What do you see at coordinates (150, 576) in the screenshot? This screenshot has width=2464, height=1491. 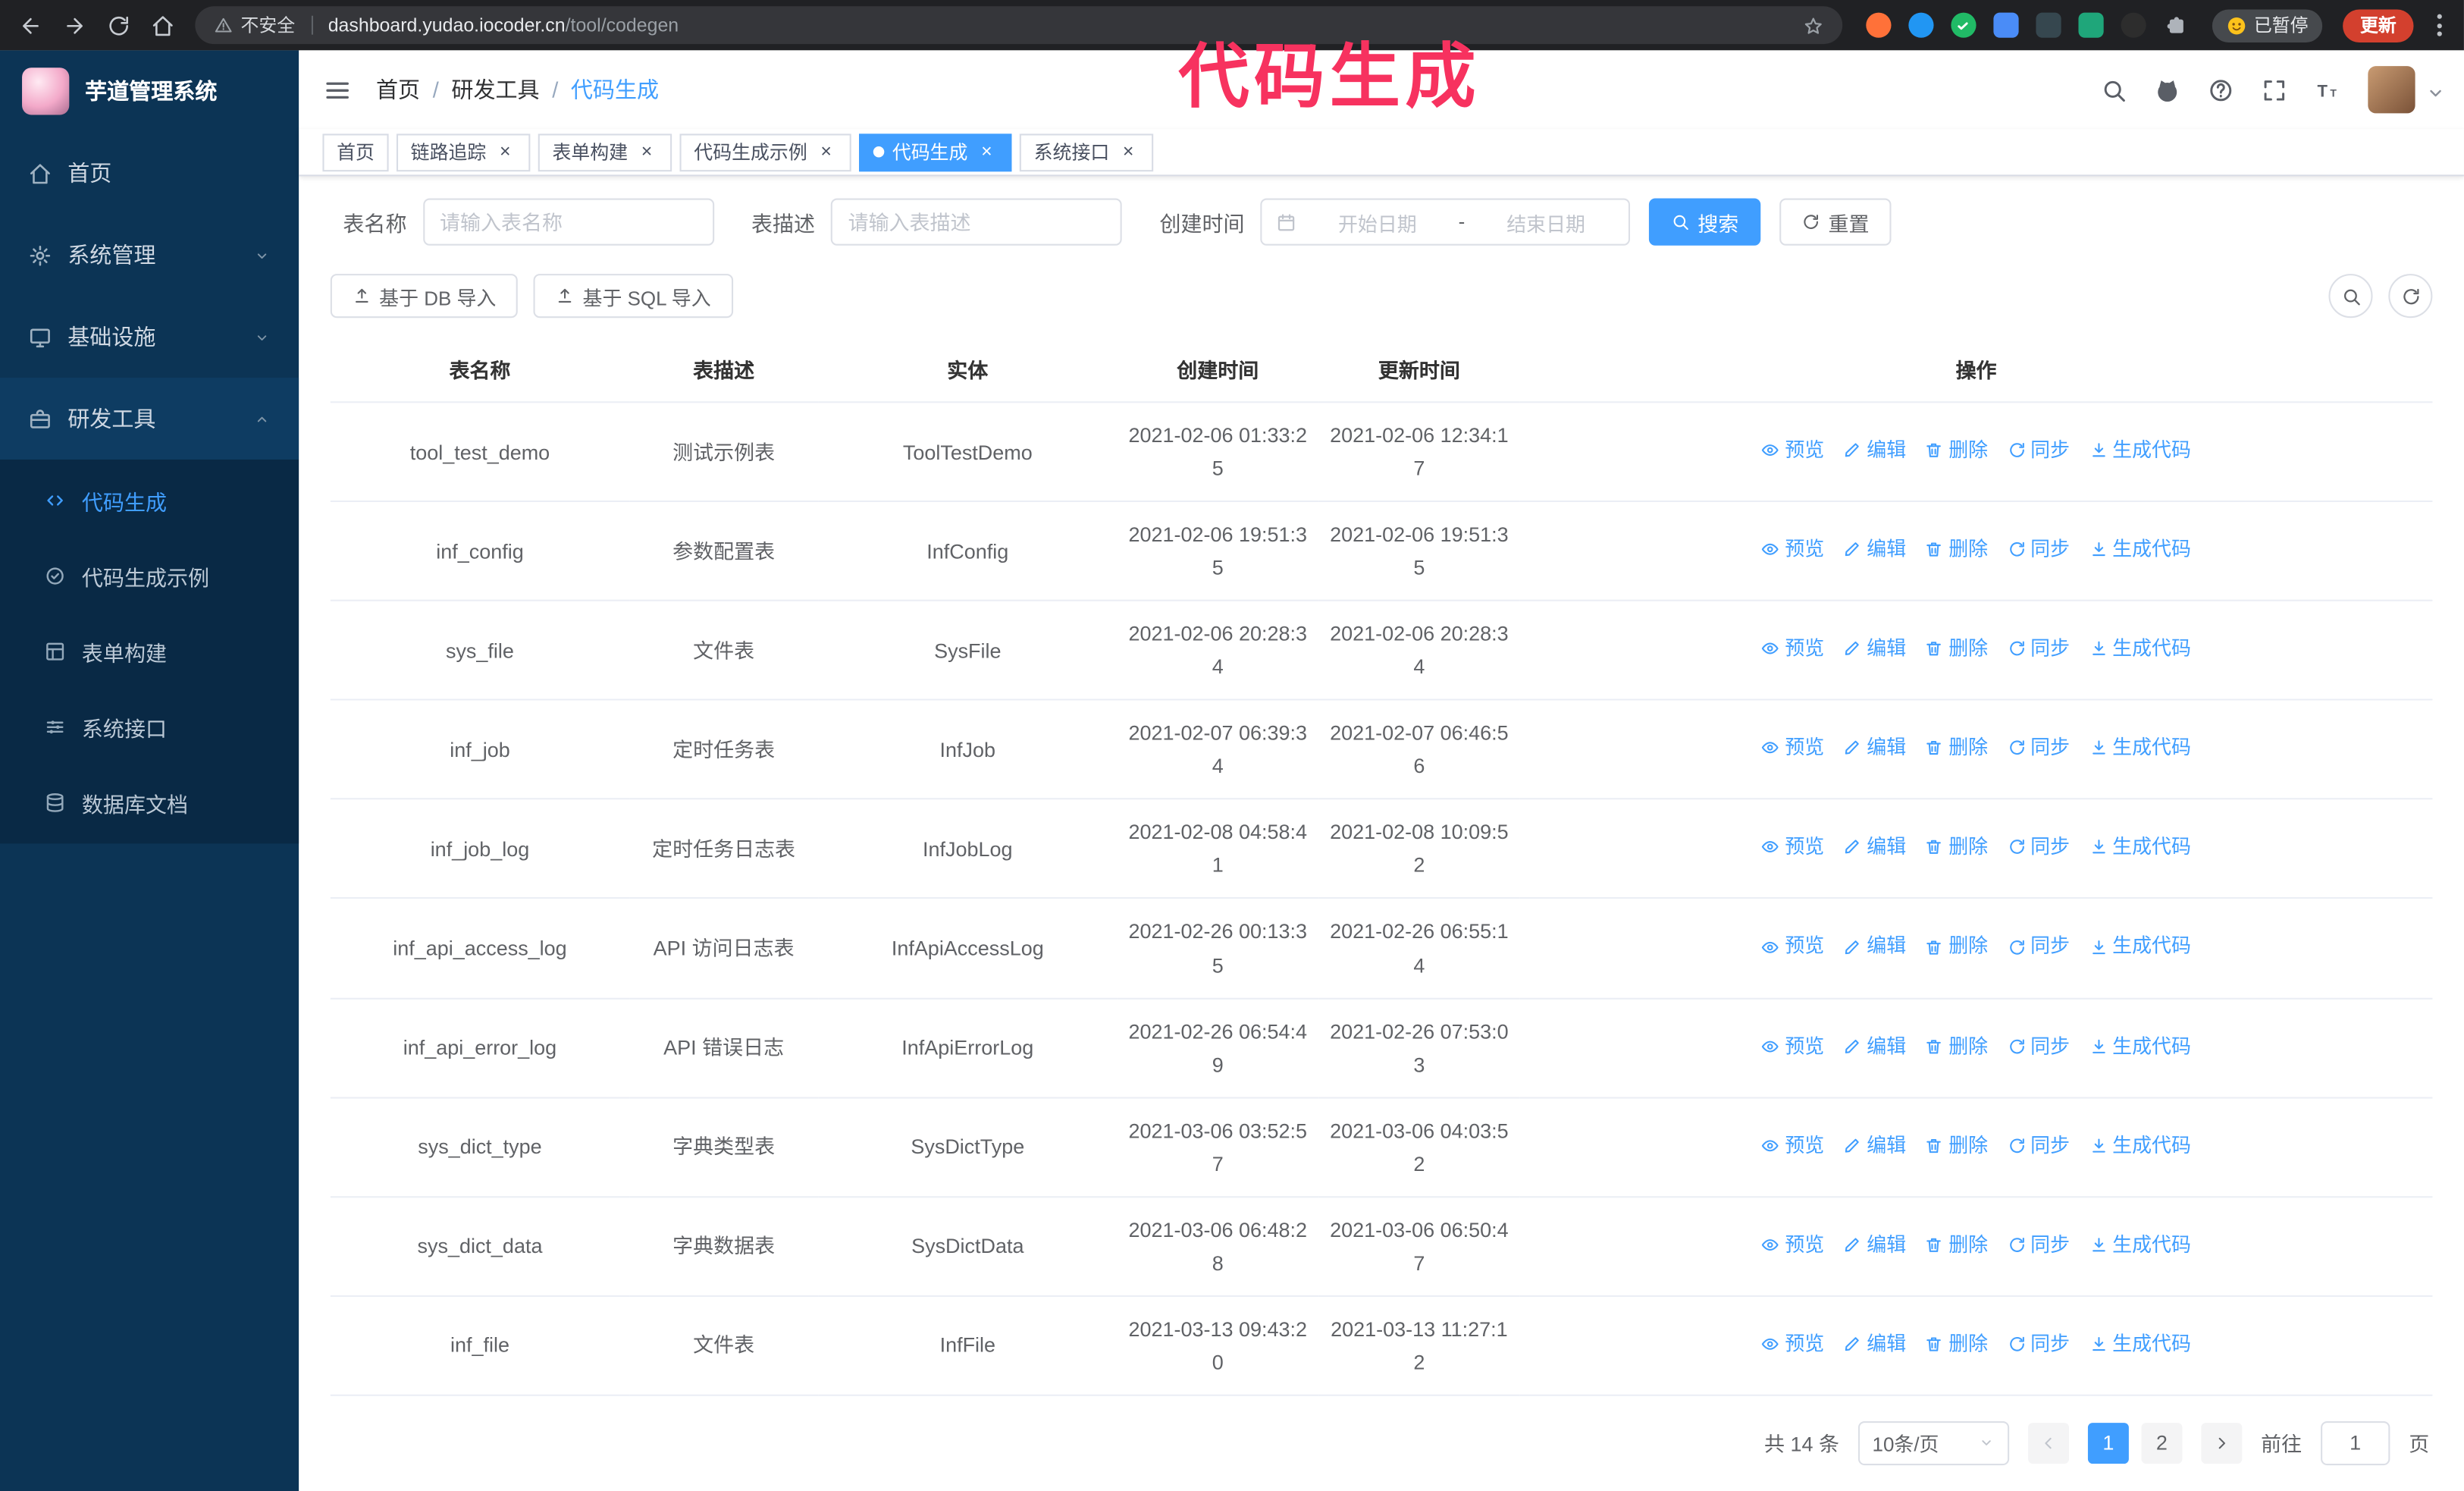 I see `sidebar-subitem-codegen-example: 代码生成示例` at bounding box center [150, 576].